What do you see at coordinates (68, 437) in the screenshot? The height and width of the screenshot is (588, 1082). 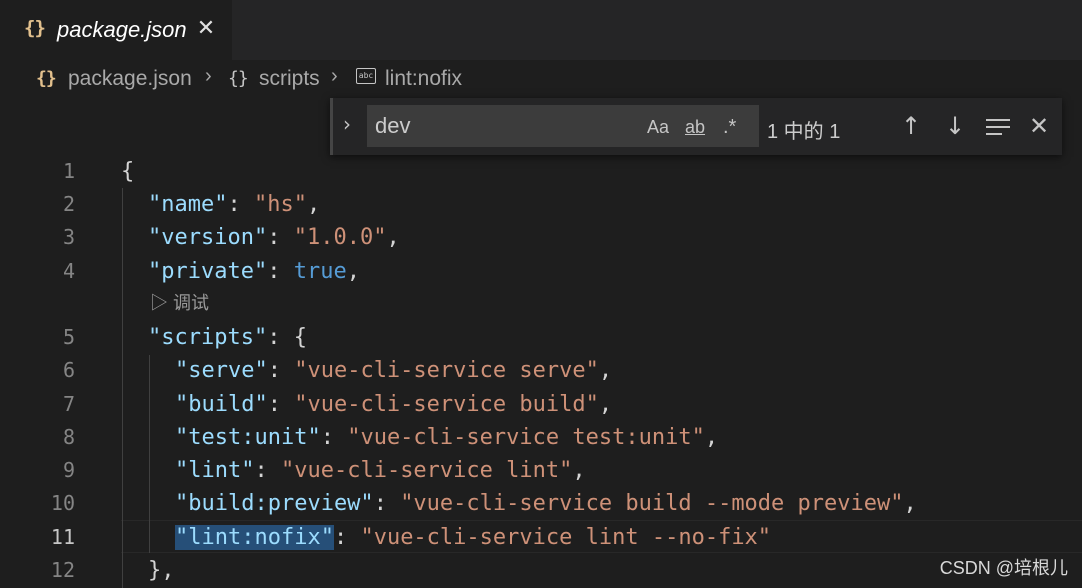 I see `line-number: 8` at bounding box center [68, 437].